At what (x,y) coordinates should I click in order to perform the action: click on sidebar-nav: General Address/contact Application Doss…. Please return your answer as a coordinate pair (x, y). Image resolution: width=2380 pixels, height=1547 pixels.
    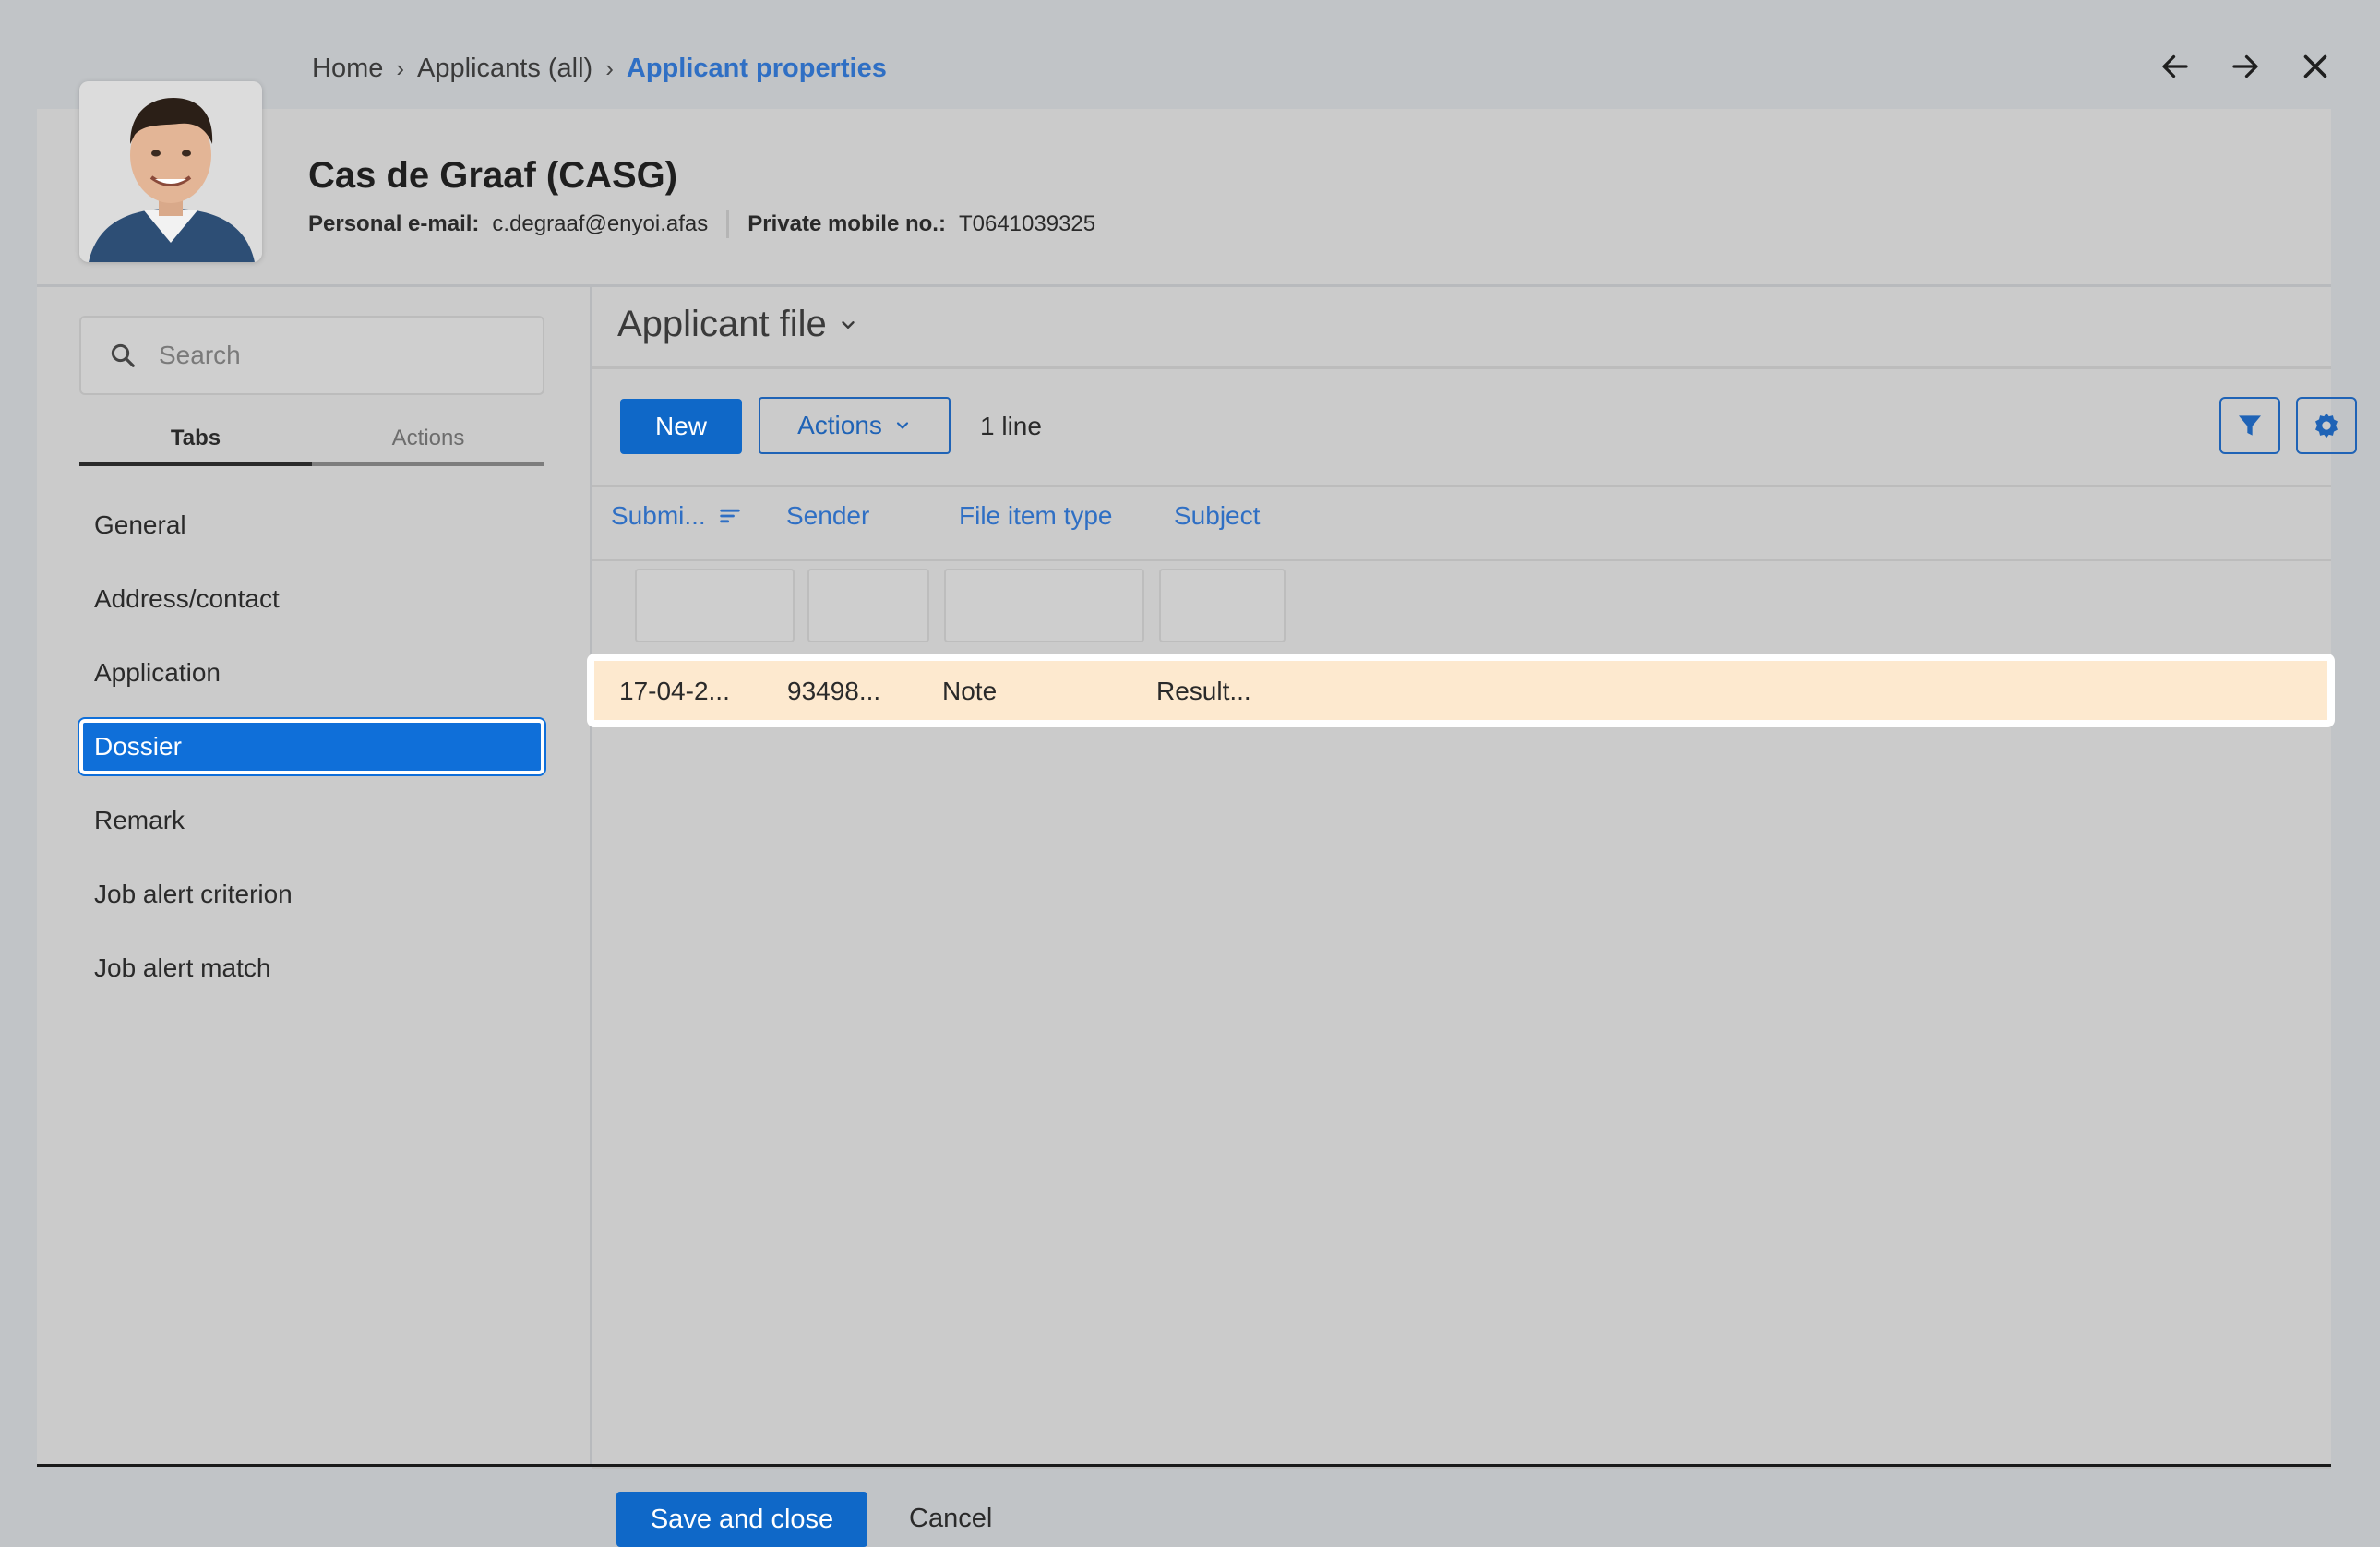
    Looking at the image, I should click on (311, 756).